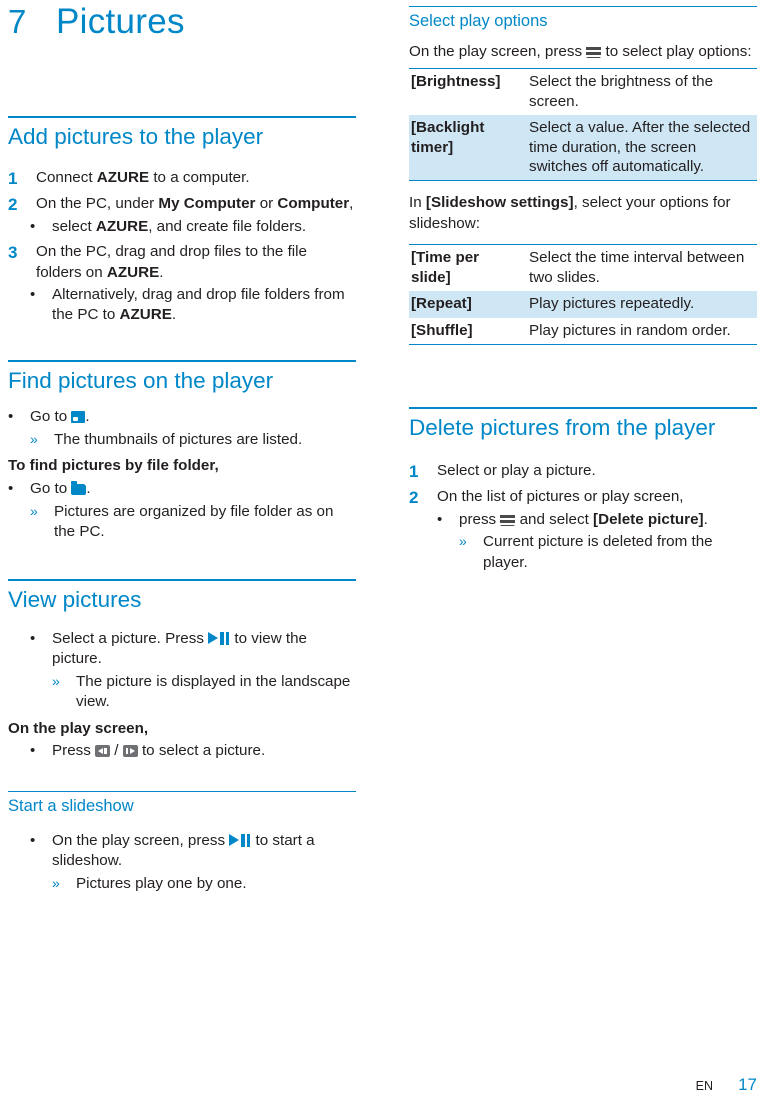 This screenshot has height=1113, width=765. Describe the element at coordinates (468, 304) in the screenshot. I see `option-key: [Repeat]` at that location.